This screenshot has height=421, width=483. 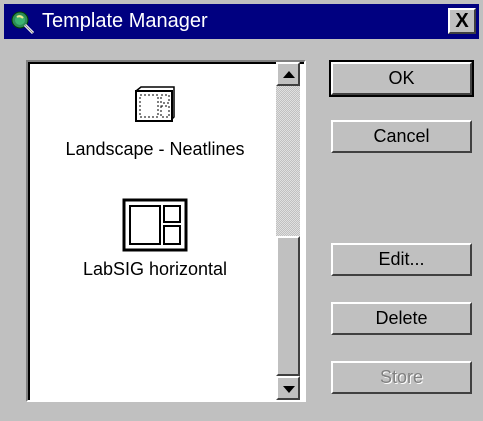 What do you see at coordinates (125, 21) in the screenshot?
I see `window-title: Template Manager` at bounding box center [125, 21].